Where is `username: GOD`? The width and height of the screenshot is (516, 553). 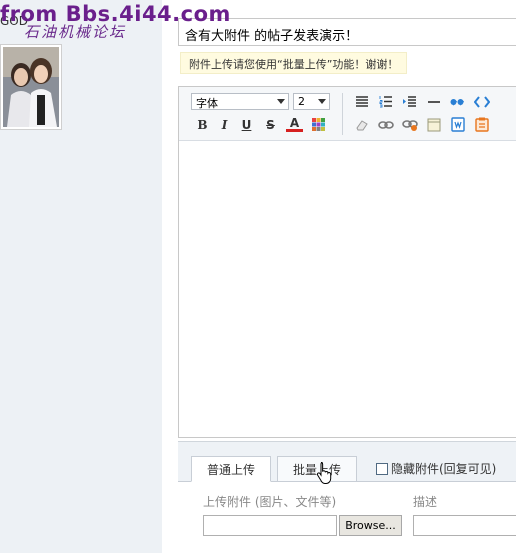
username: GOD is located at coordinates (14, 21).